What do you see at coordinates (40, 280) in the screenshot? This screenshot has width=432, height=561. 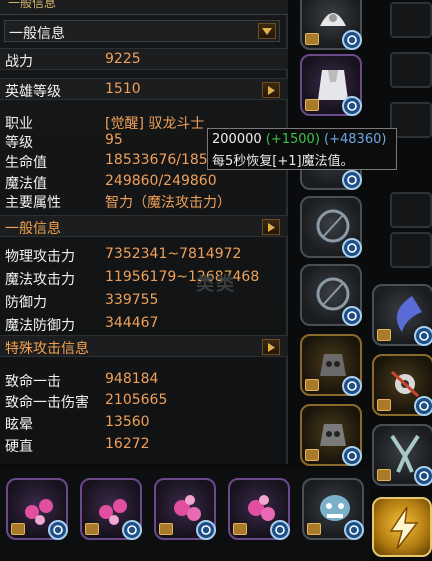 I see `stat-label: 魔法攻击力` at bounding box center [40, 280].